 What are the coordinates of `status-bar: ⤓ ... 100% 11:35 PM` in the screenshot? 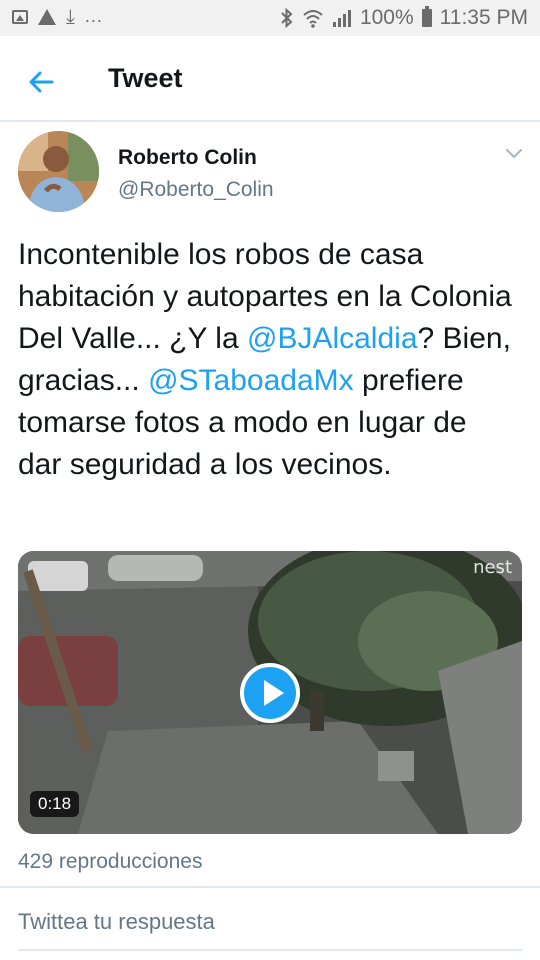 It's located at (270, 18).